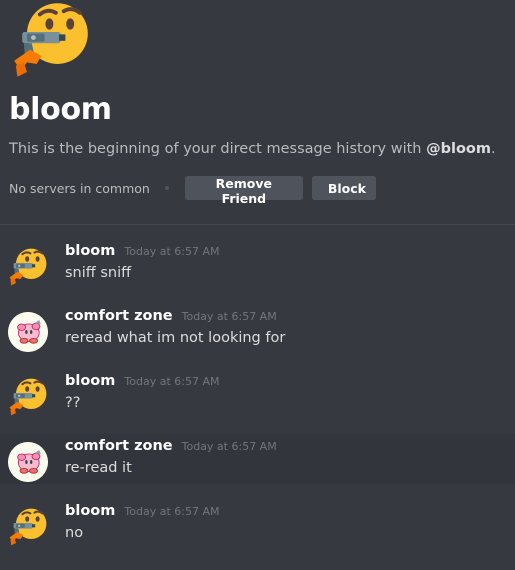  Describe the element at coordinates (74, 533) in the screenshot. I see `message-text: no` at that location.